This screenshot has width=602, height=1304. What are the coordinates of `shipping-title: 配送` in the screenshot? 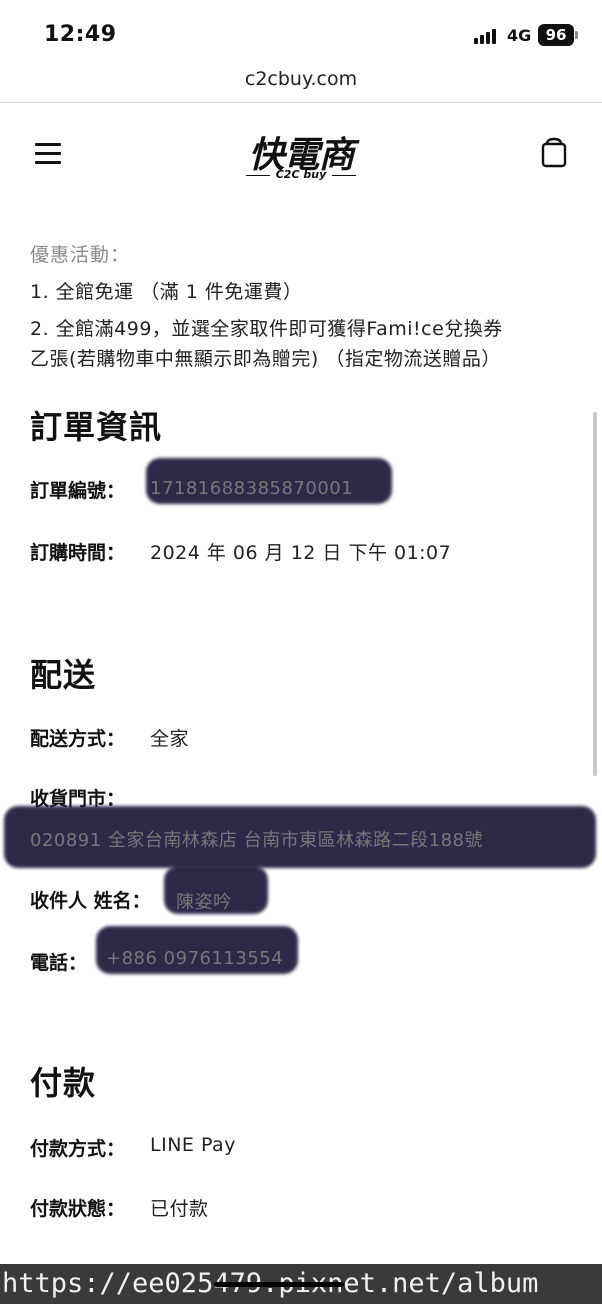 It's located at (63, 675).